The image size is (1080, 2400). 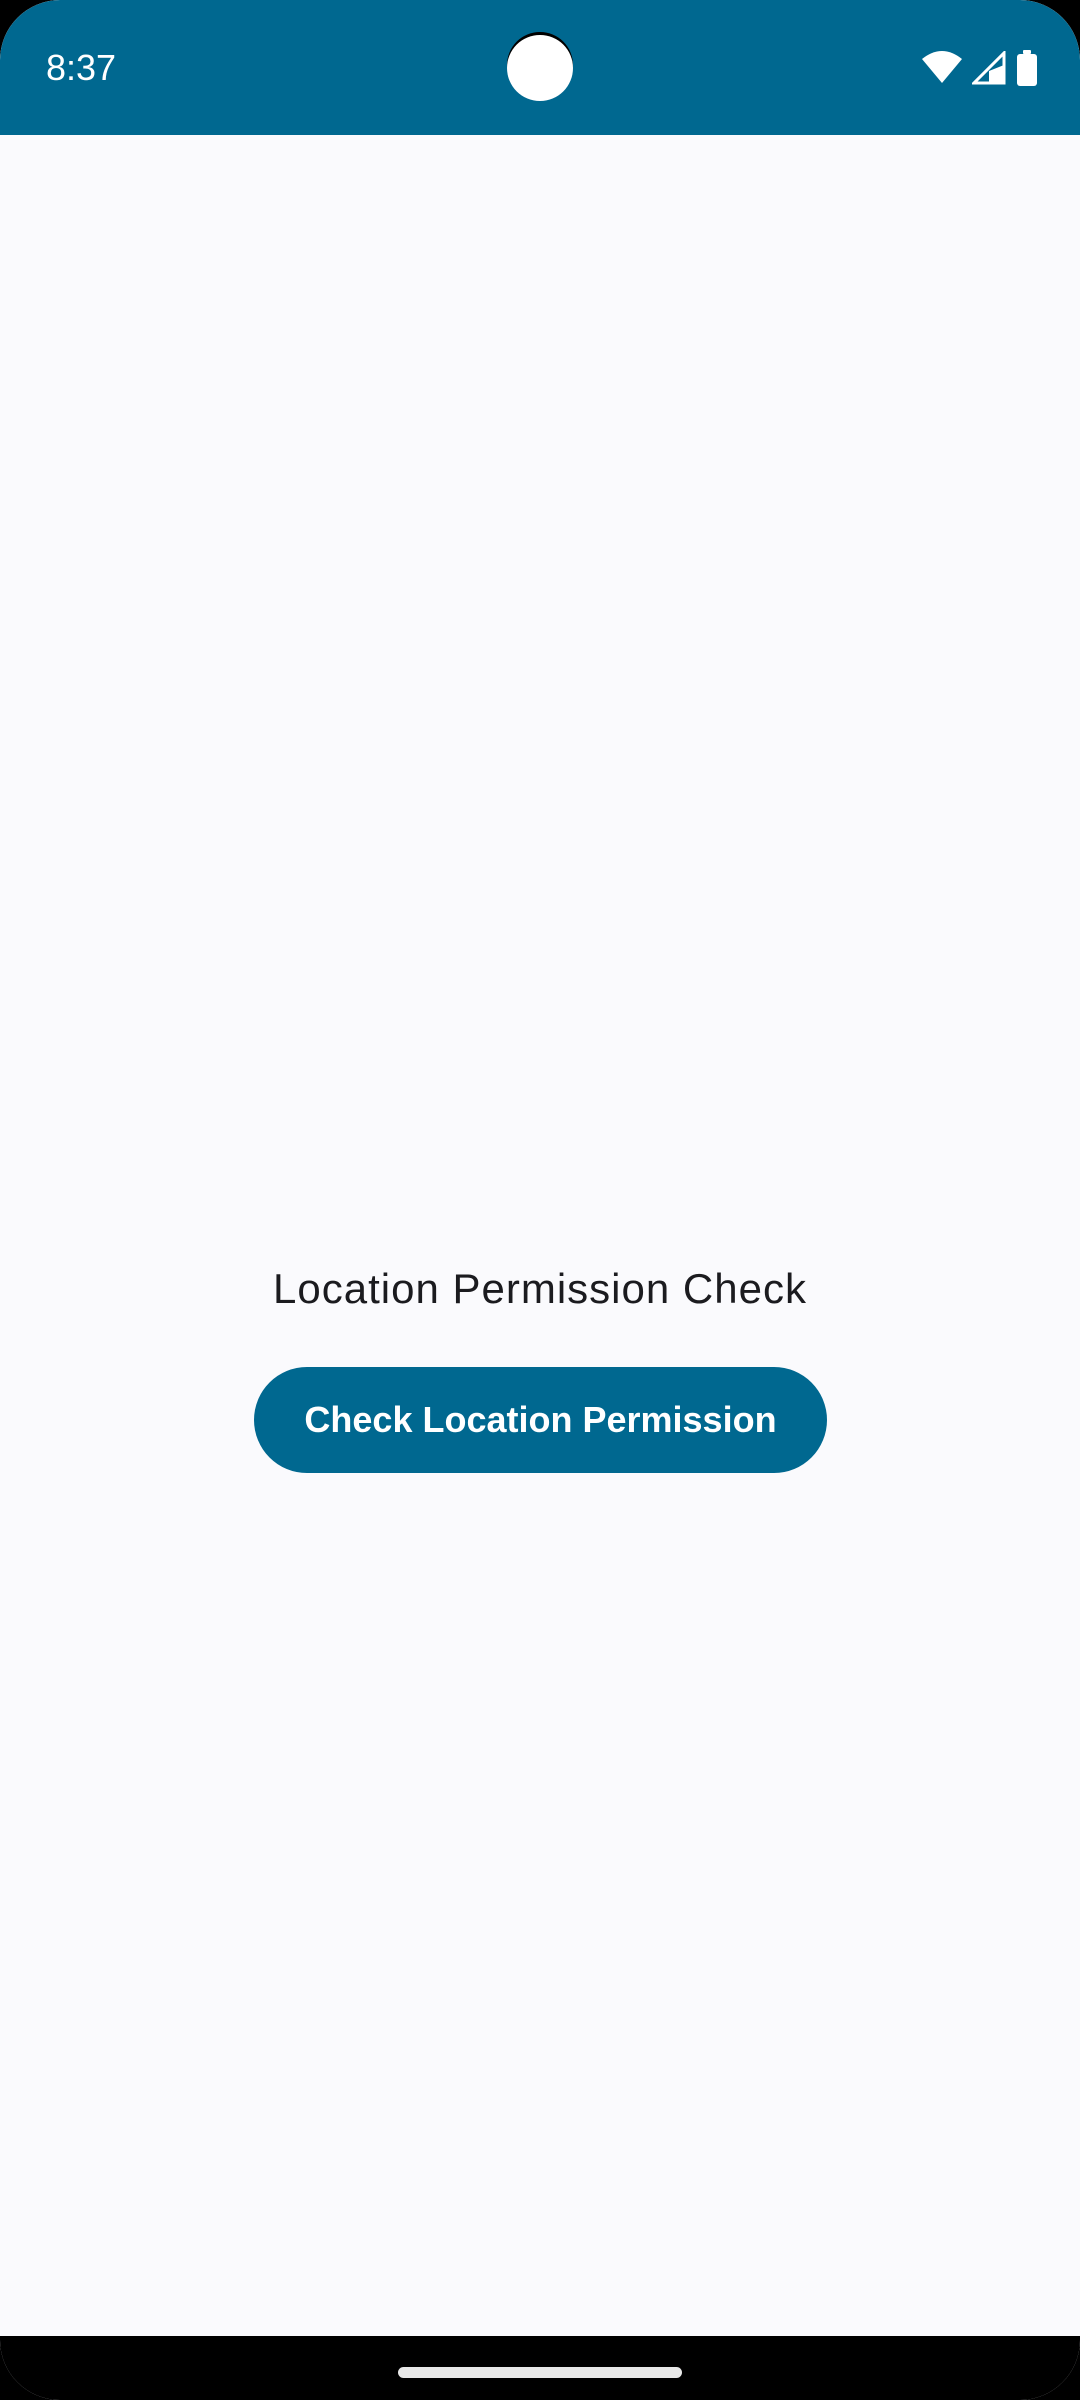 I want to click on page-title: Location Permission Check, so click(x=540, y=1288).